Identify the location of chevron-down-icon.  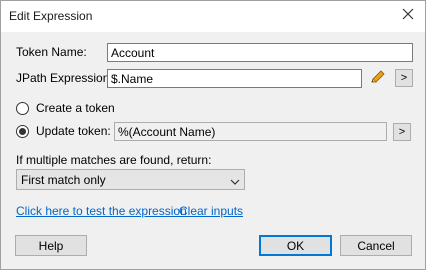
(235, 182).